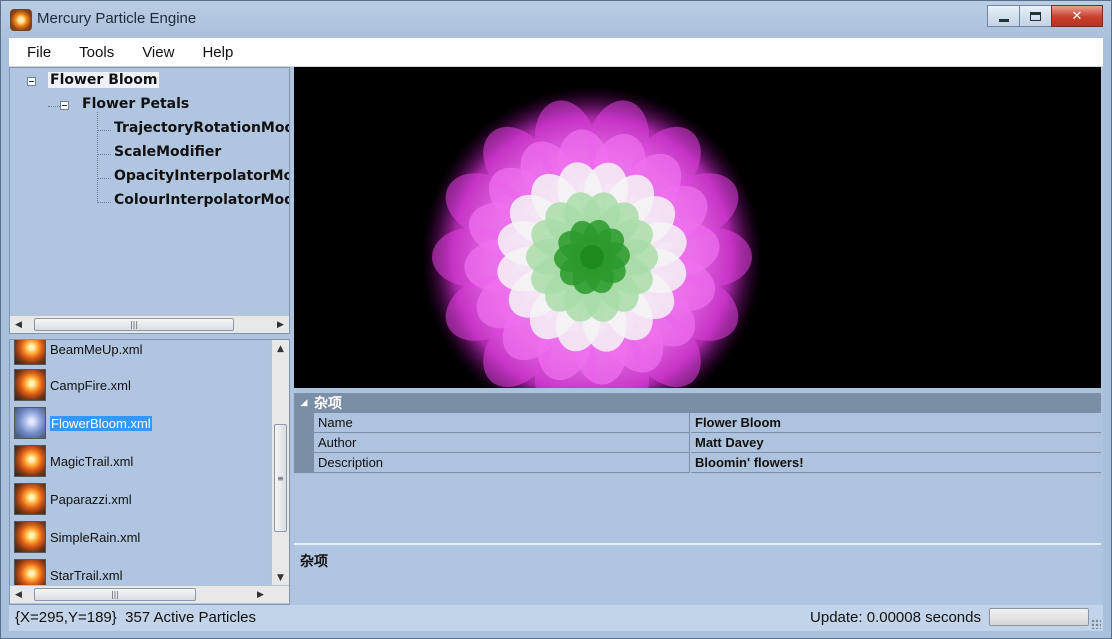  What do you see at coordinates (1003, 16) in the screenshot?
I see `minimize-button` at bounding box center [1003, 16].